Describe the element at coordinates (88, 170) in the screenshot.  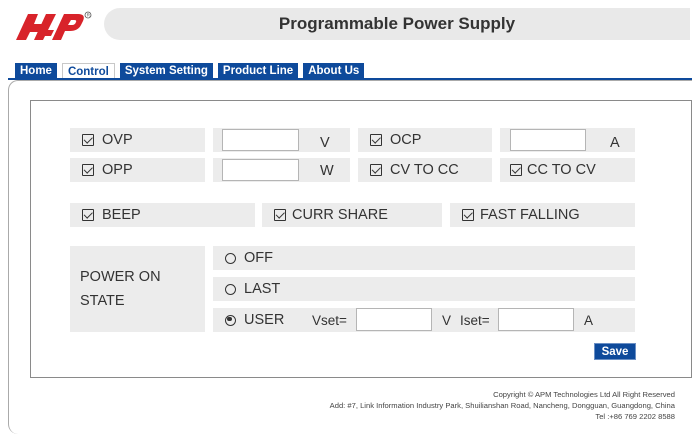
I see `opp-checkbox` at that location.